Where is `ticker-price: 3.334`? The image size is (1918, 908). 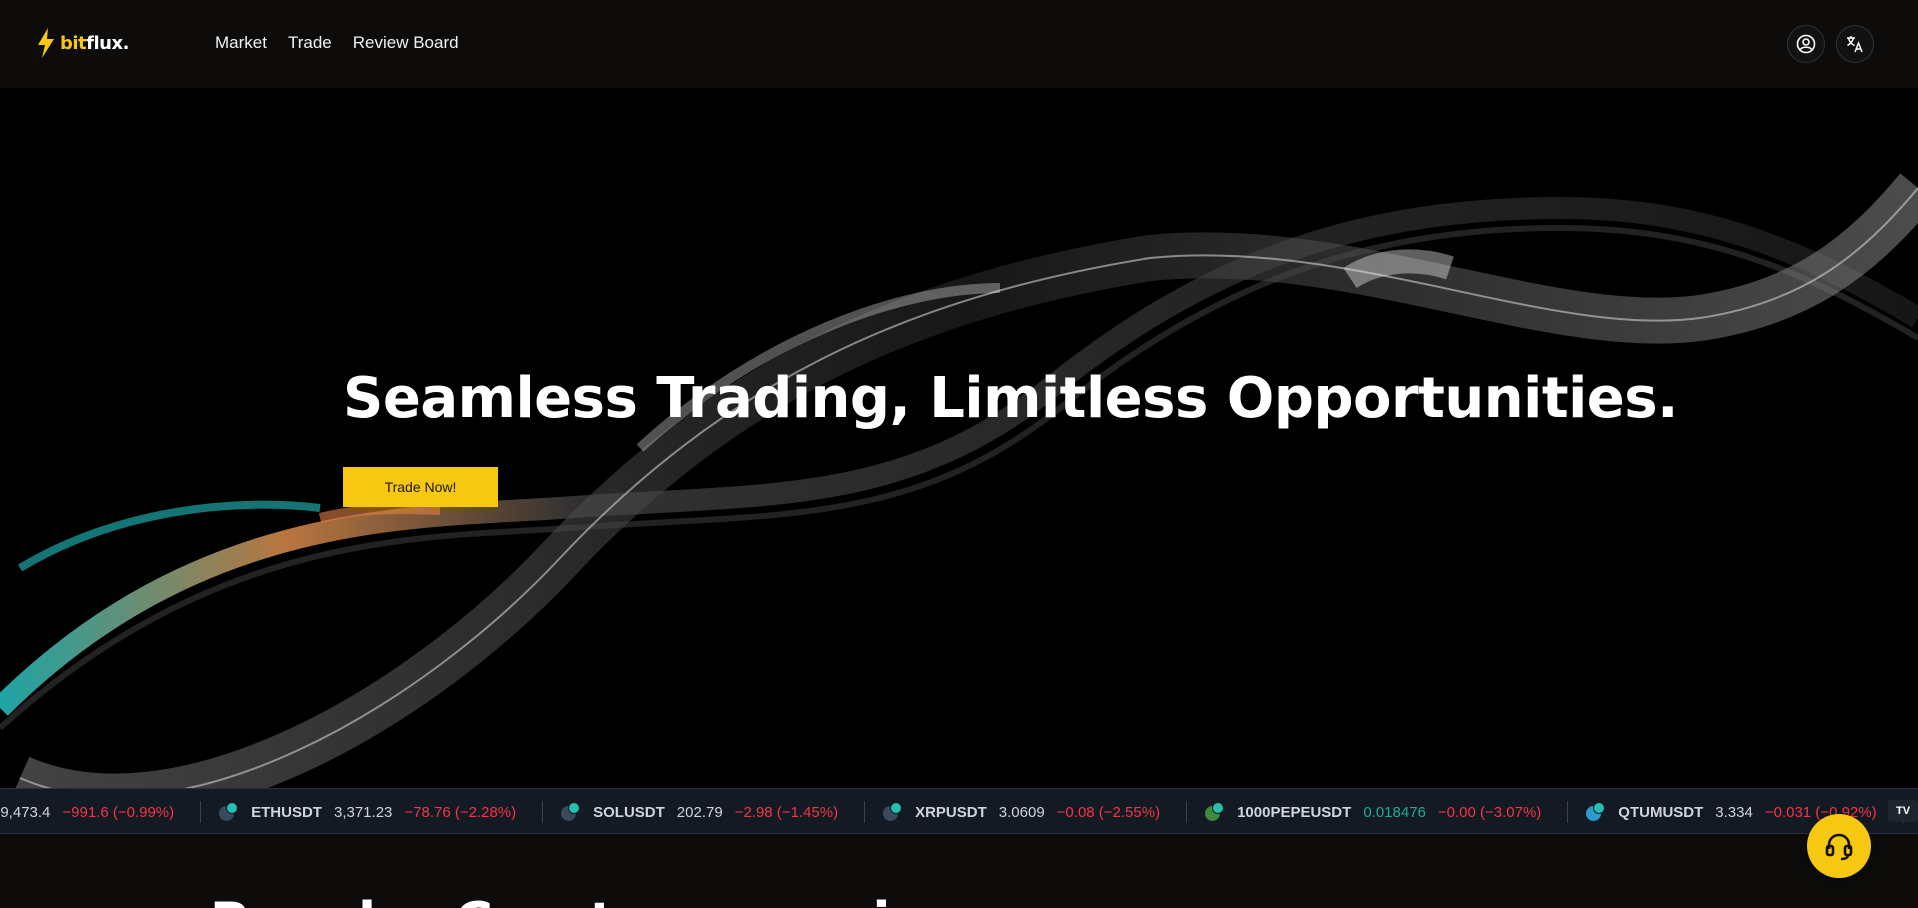
ticker-price: 3.334 is located at coordinates (1734, 812).